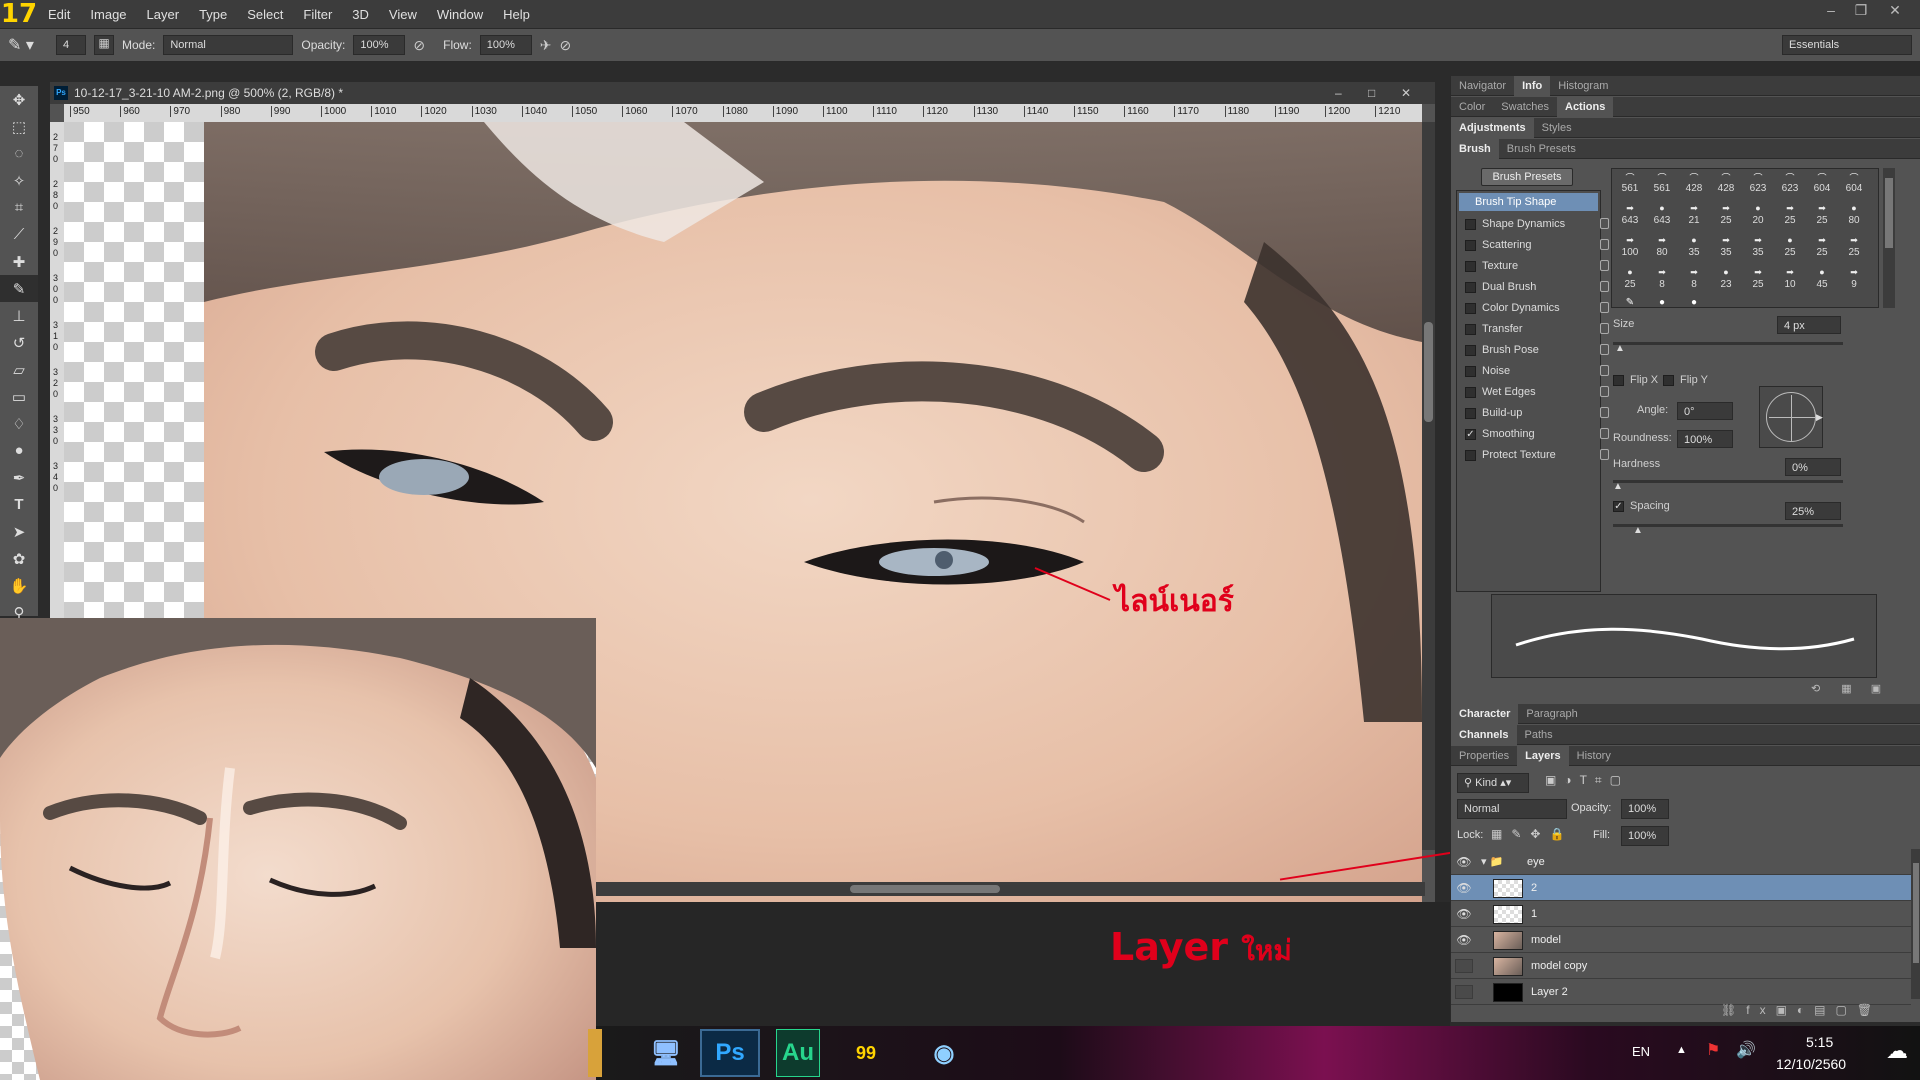 The height and width of the screenshot is (1080, 1920). What do you see at coordinates (798, 1053) in the screenshot?
I see `taskbar-audition-icon: Au` at bounding box center [798, 1053].